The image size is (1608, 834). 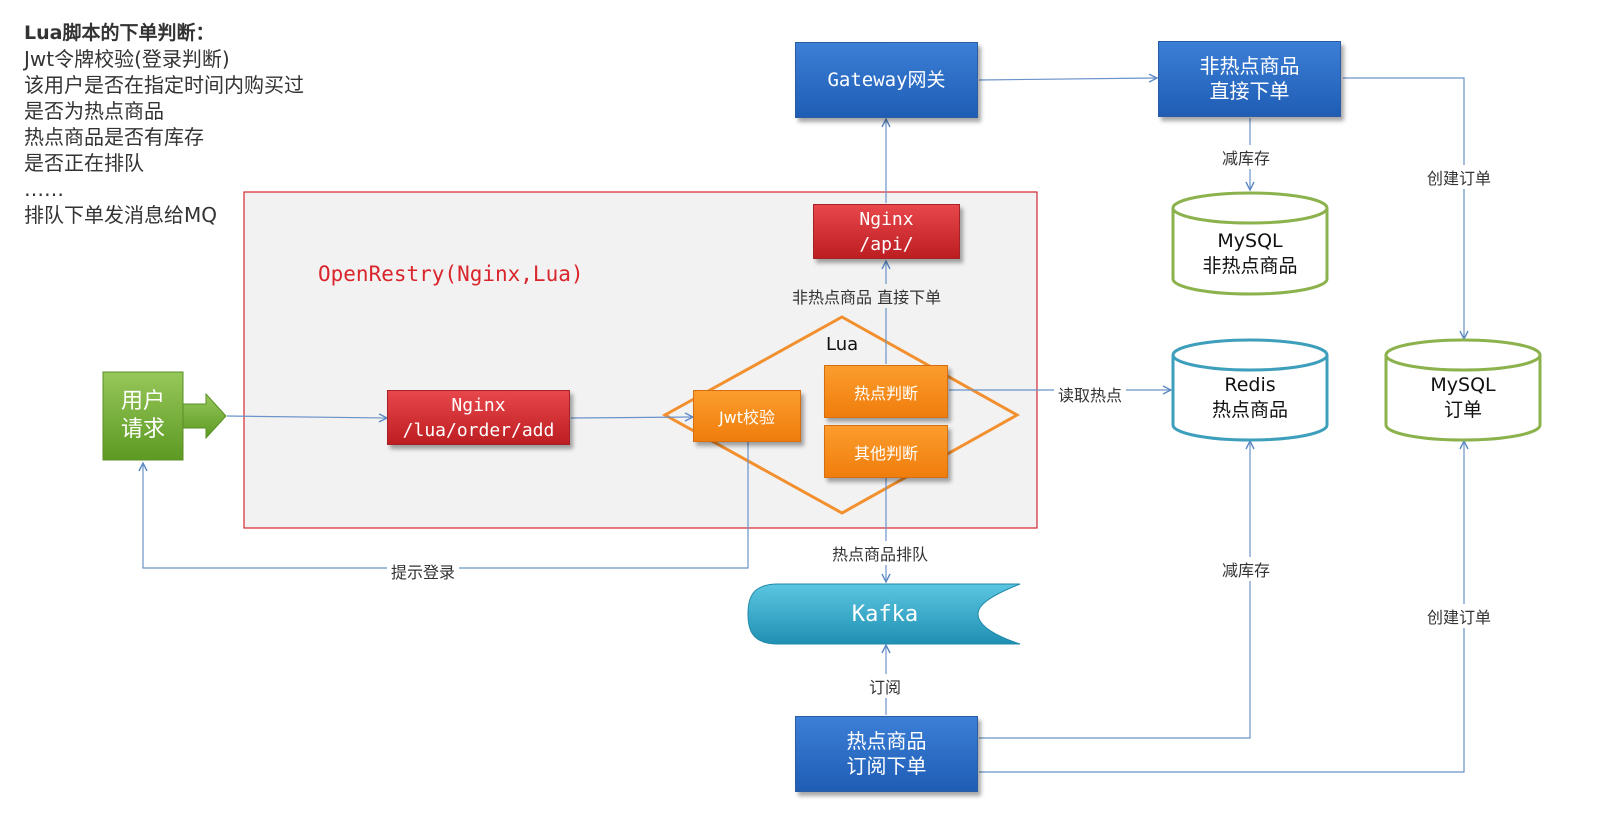 I want to click on gateway-label: Gateway网关, so click(x=886, y=79).